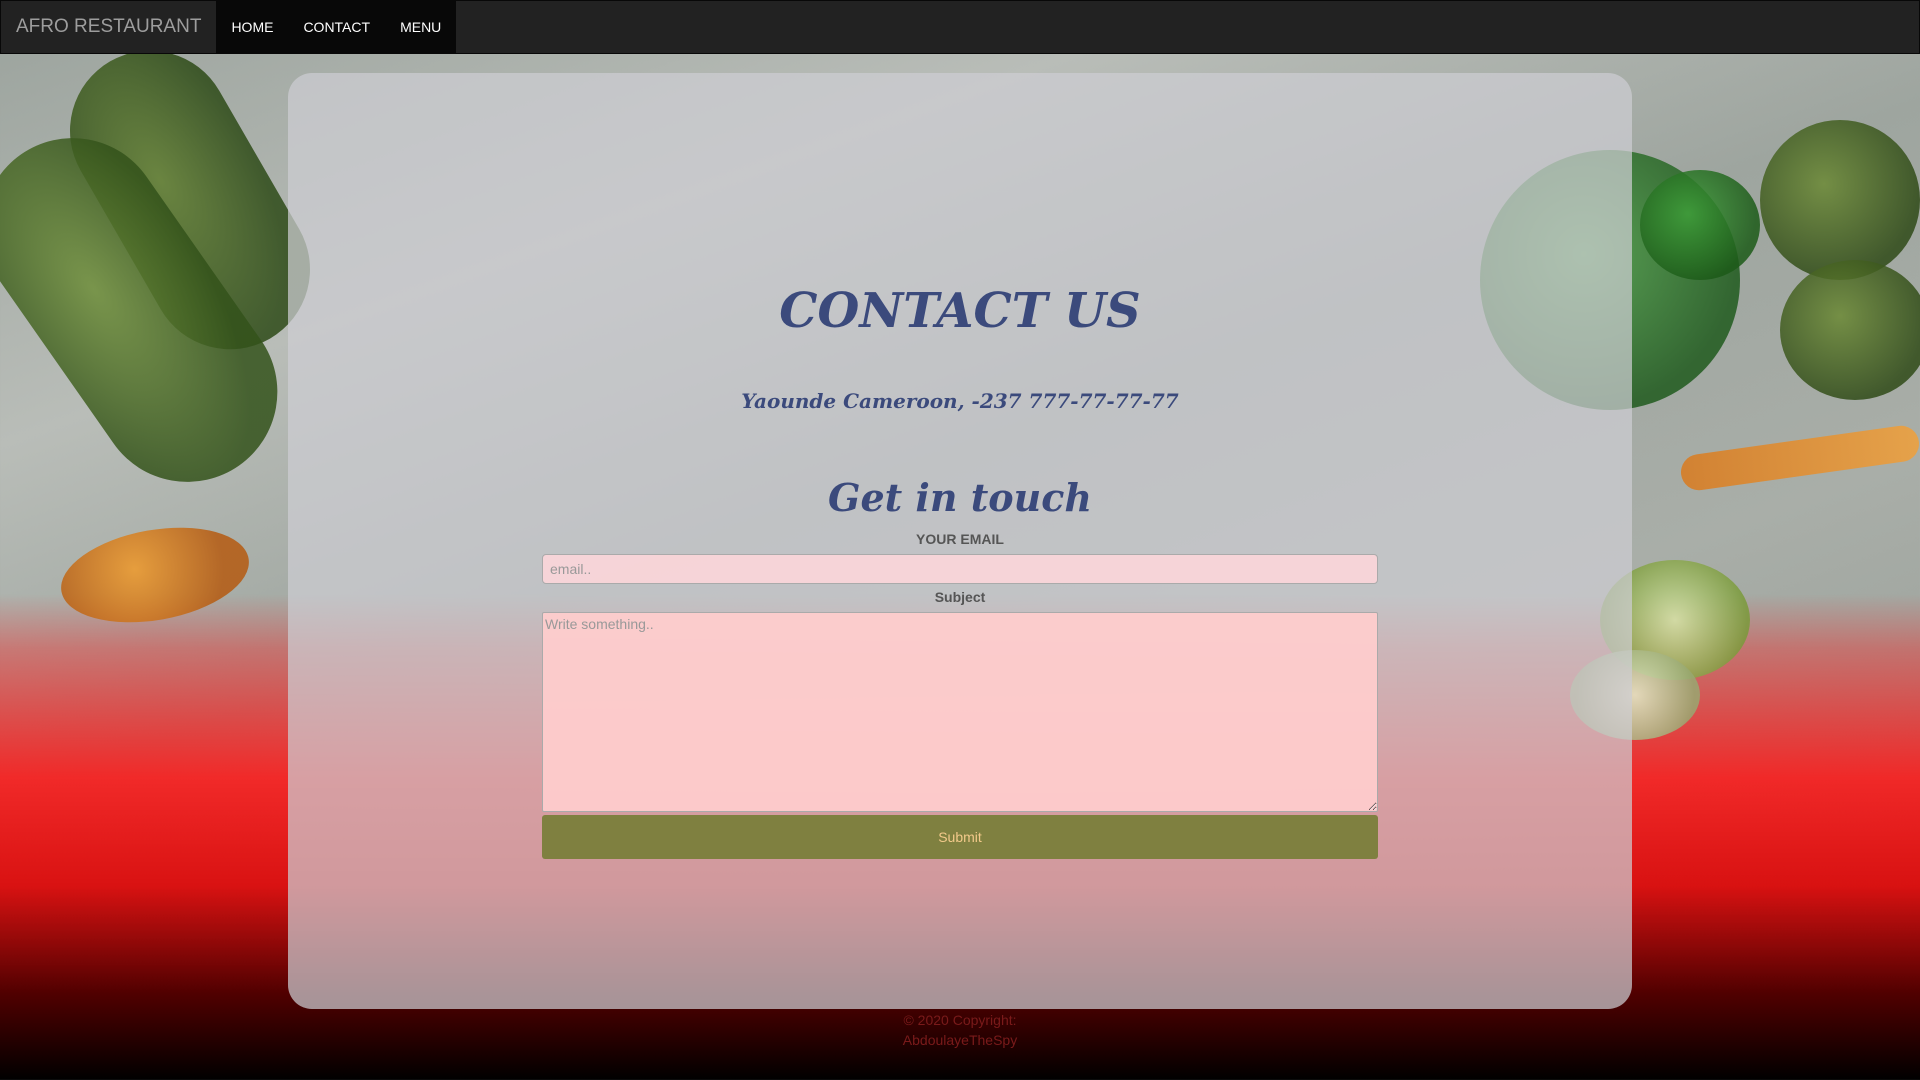  What do you see at coordinates (960, 1040) in the screenshot?
I see `copyright-author: AbdoulayeTheSpy` at bounding box center [960, 1040].